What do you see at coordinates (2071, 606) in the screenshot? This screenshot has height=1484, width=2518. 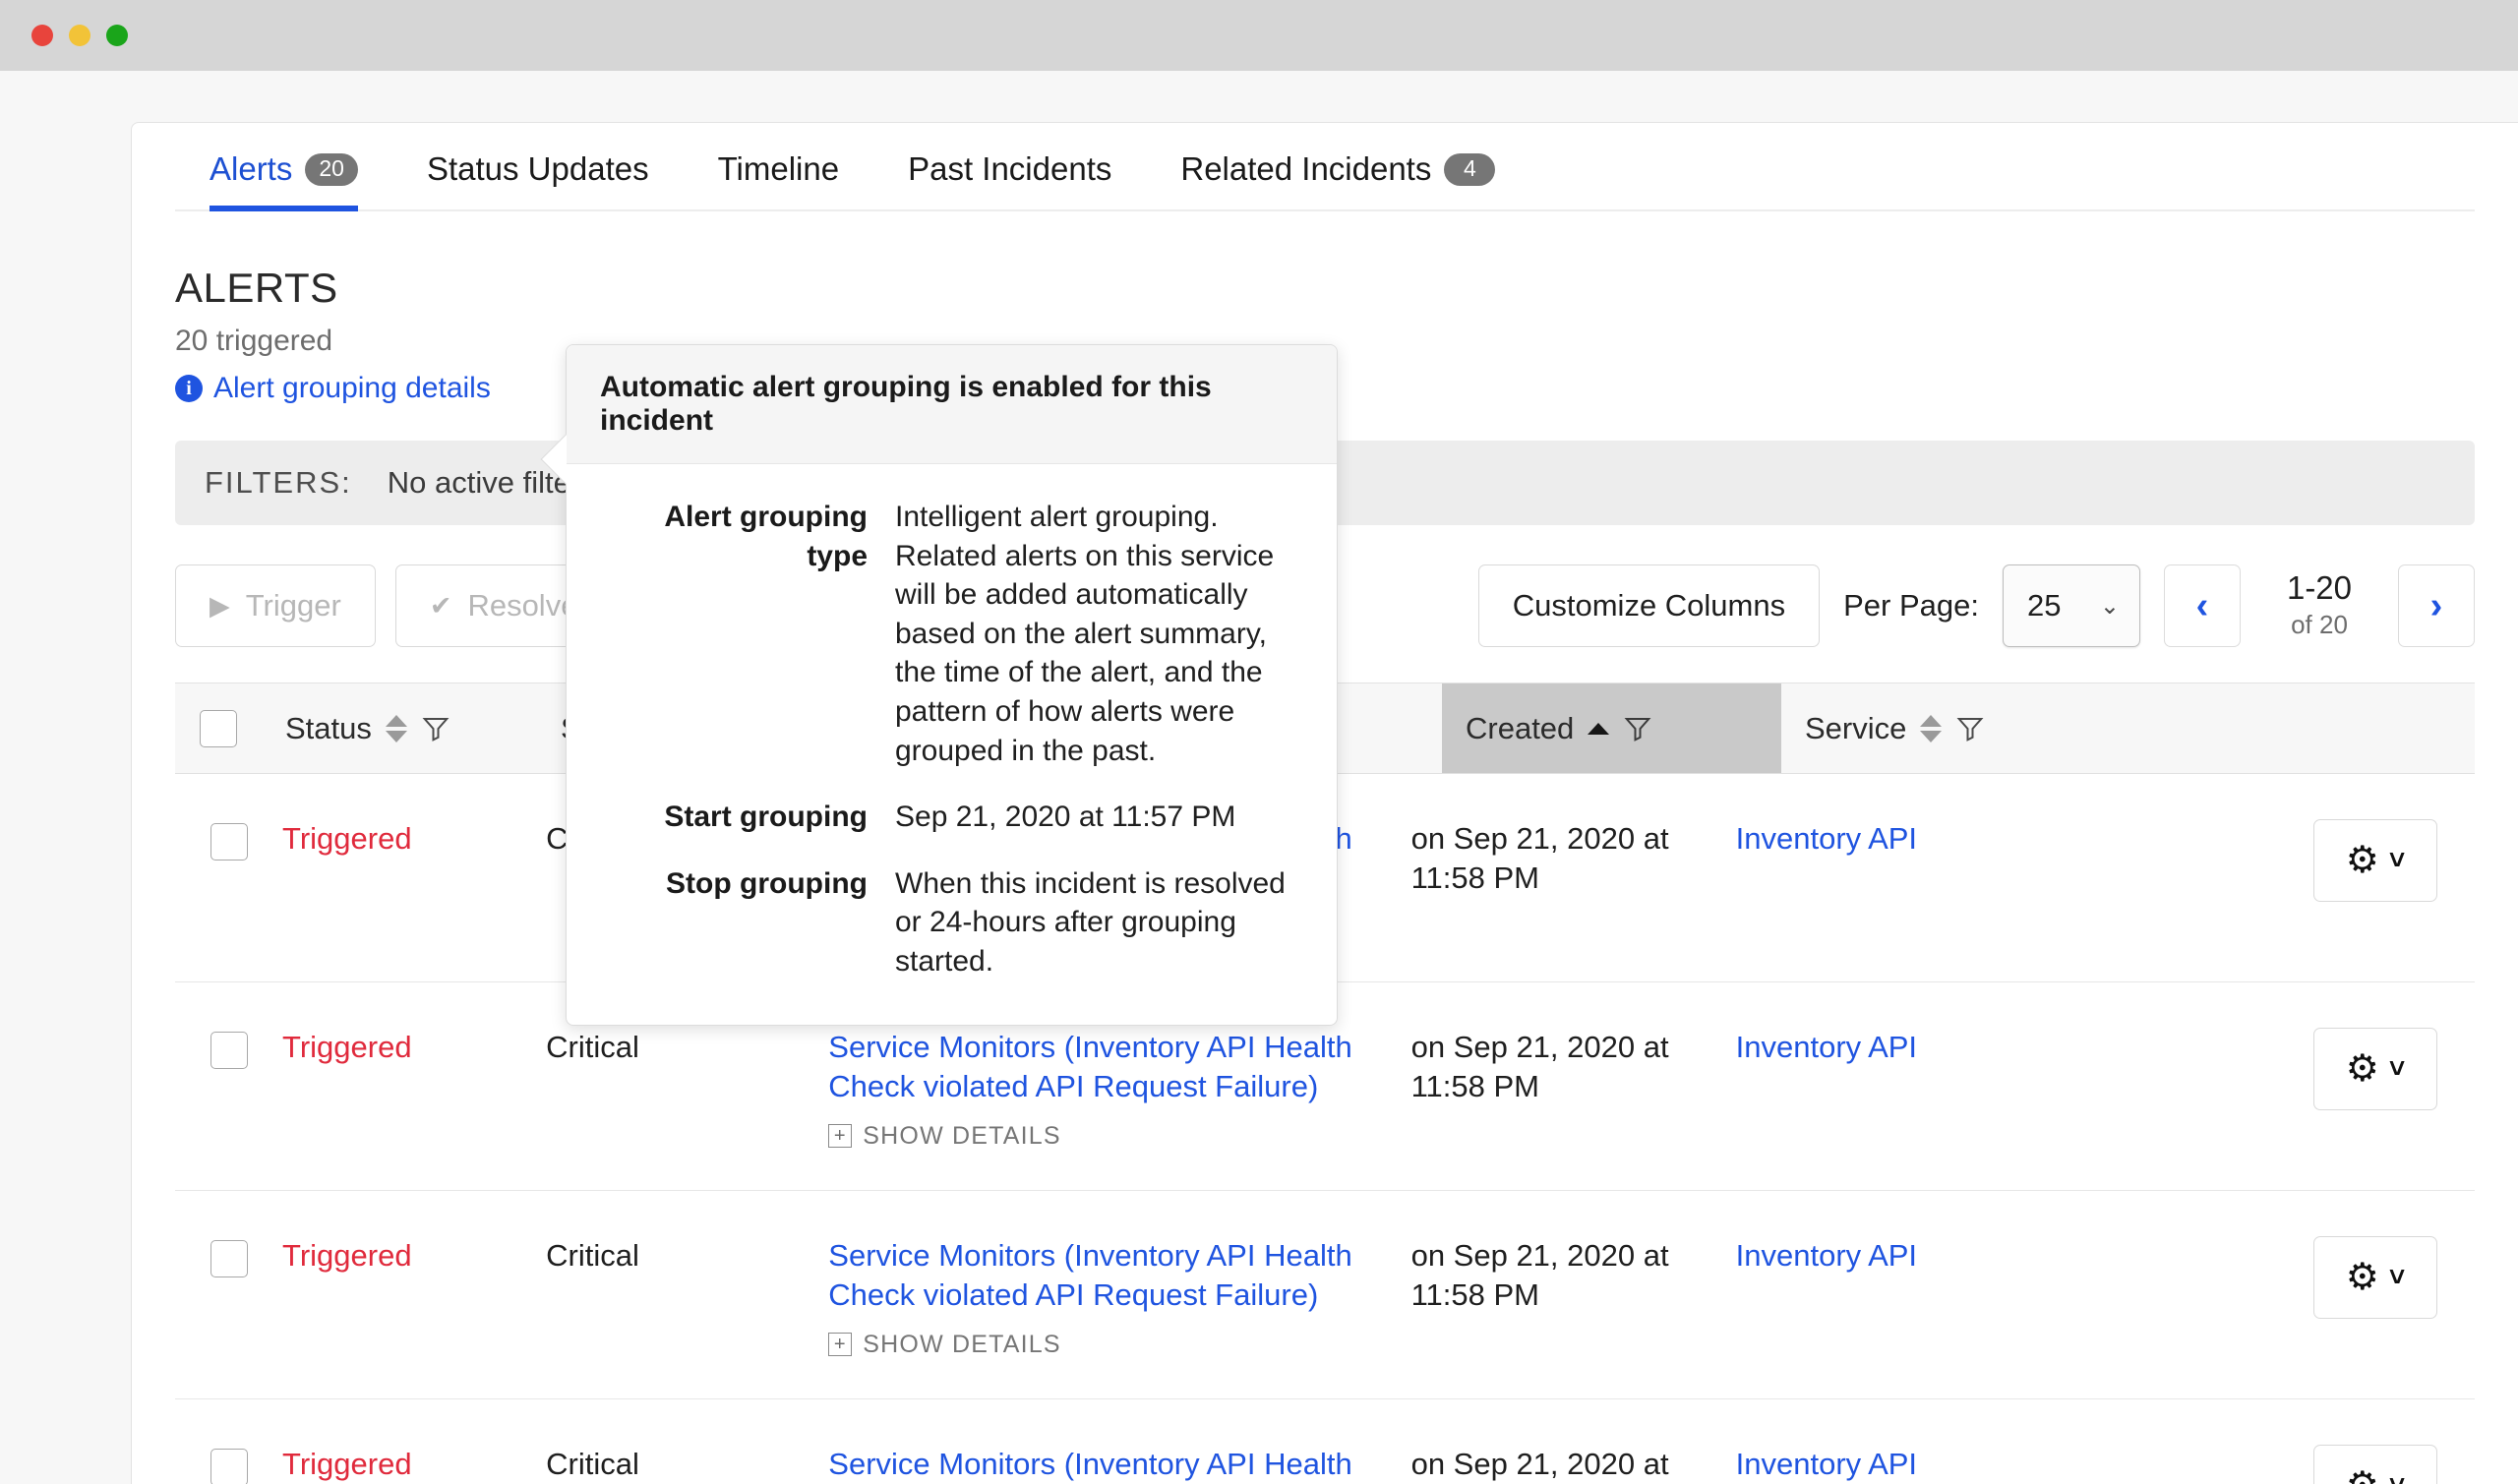 I see `per-page-select: 25 ⌄` at bounding box center [2071, 606].